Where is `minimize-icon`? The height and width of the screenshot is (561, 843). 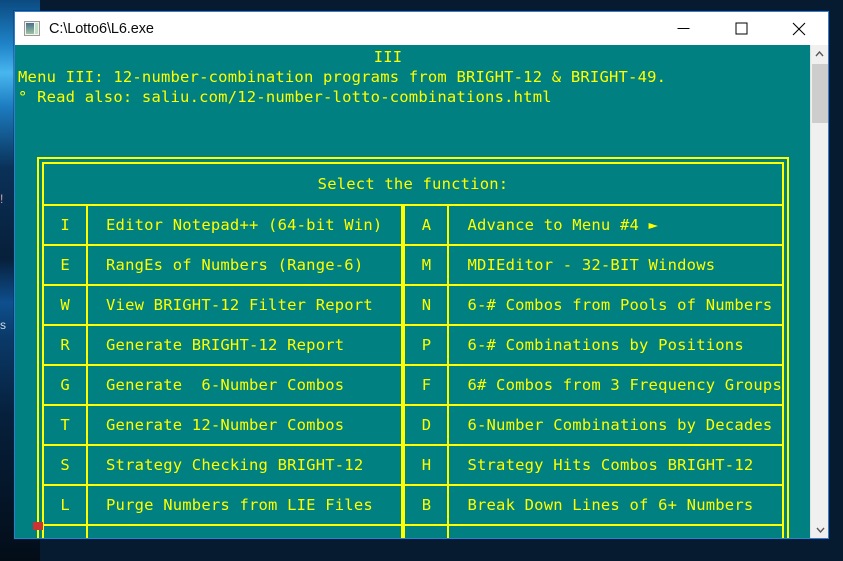 minimize-icon is located at coordinates (683, 28).